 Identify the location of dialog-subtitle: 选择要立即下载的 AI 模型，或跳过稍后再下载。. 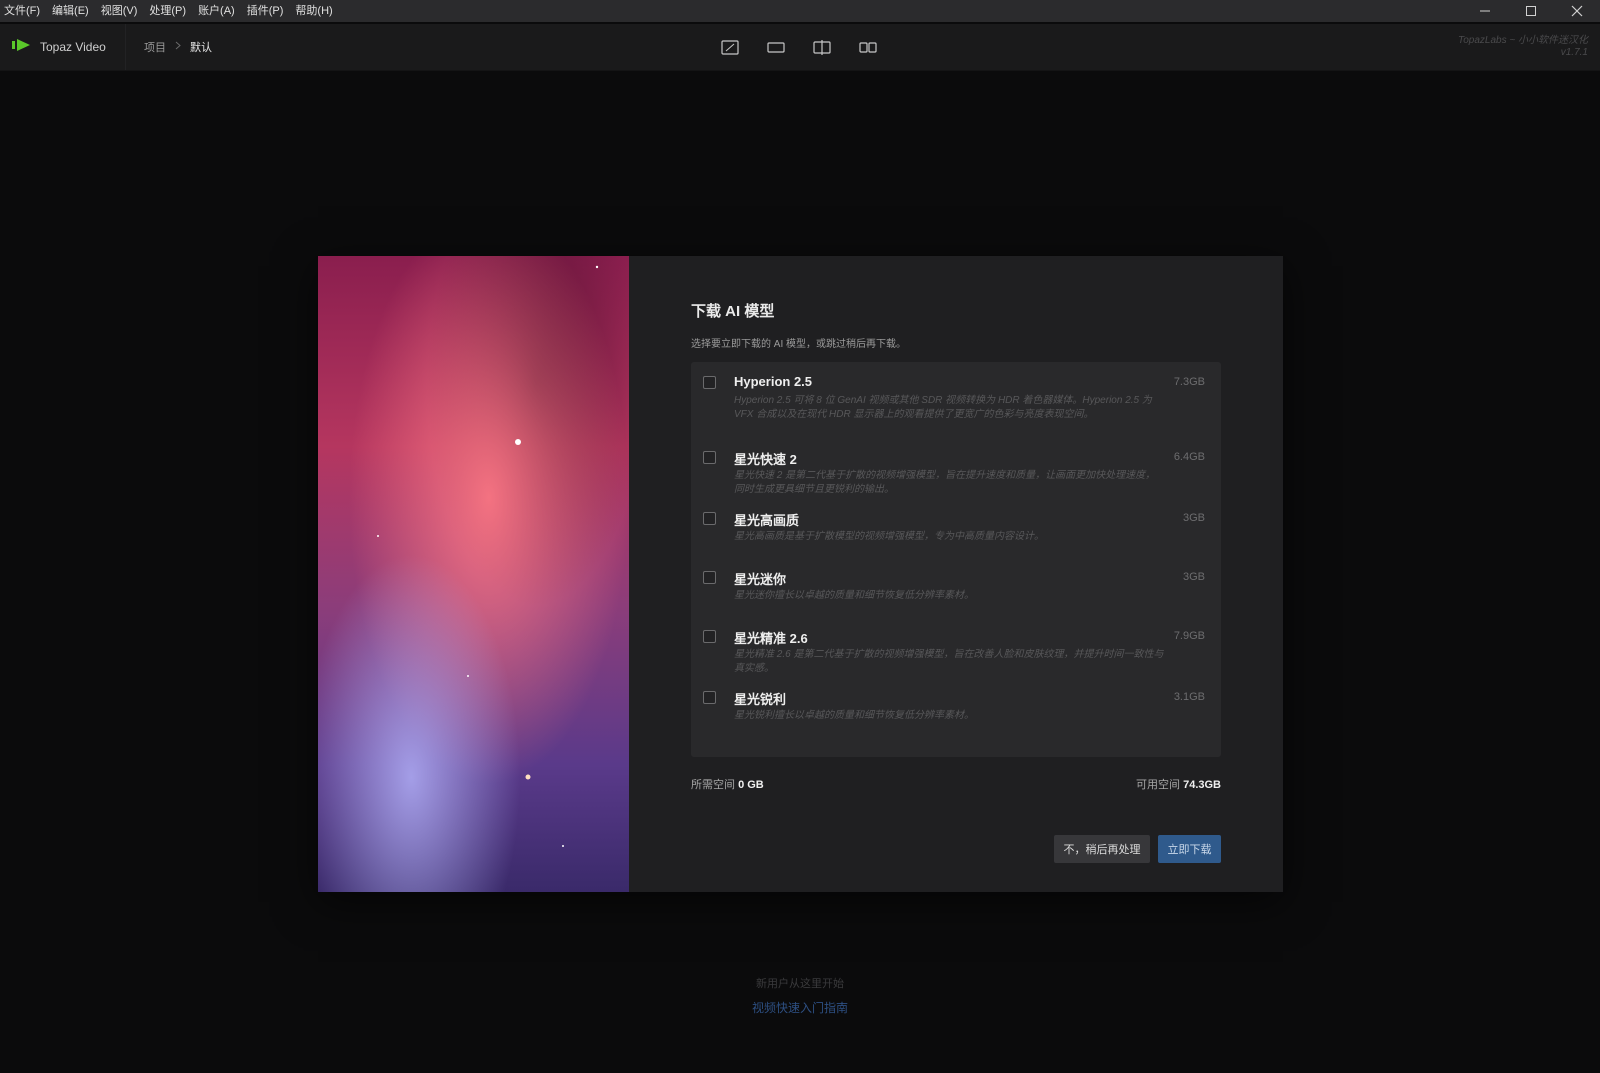
(799, 344).